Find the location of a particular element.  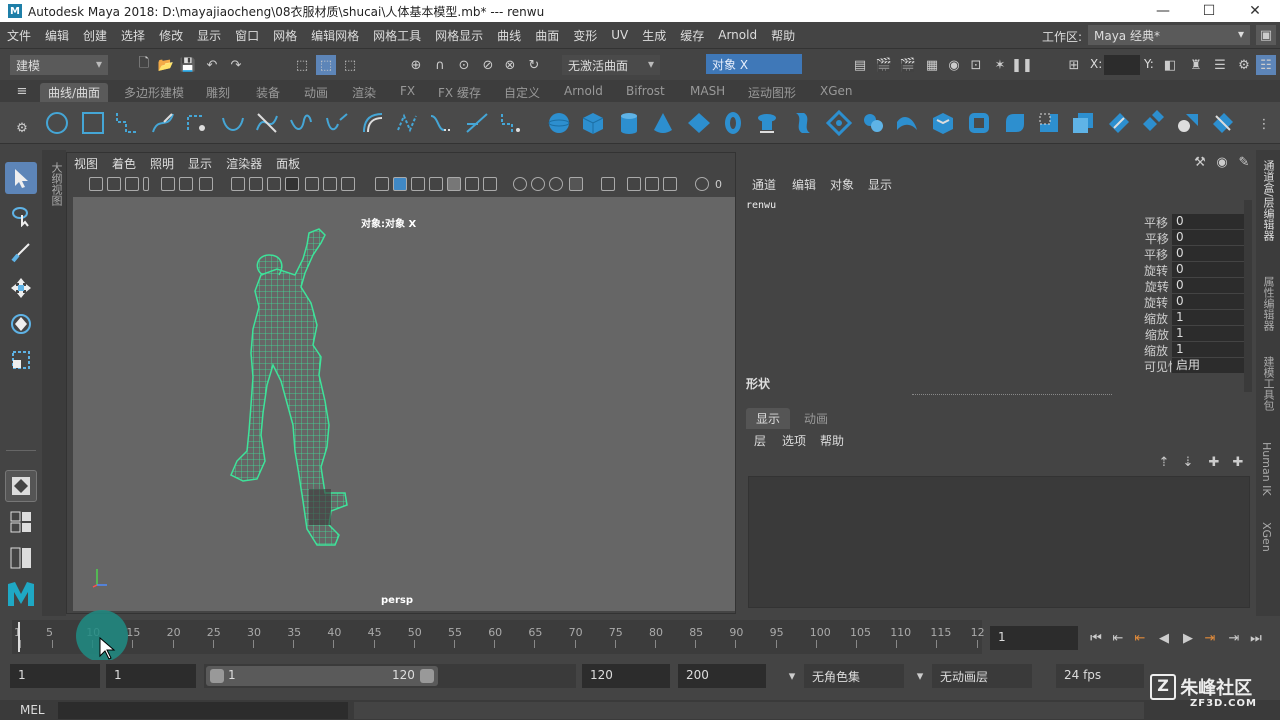

cv-curve-icon is located at coordinates (127, 123).